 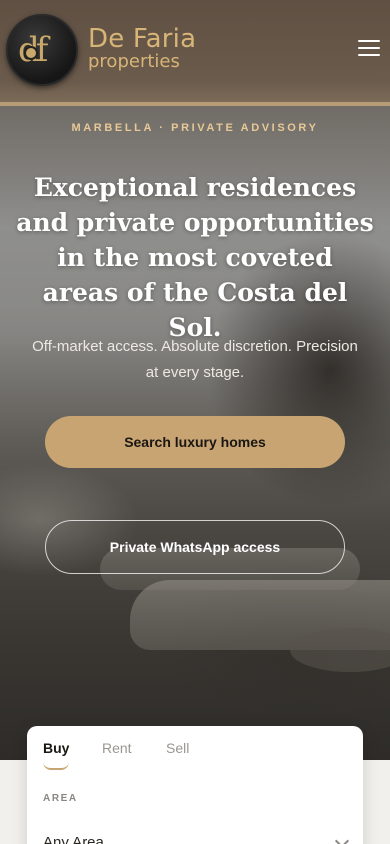 What do you see at coordinates (342, 838) in the screenshot?
I see `chevron-down-icon` at bounding box center [342, 838].